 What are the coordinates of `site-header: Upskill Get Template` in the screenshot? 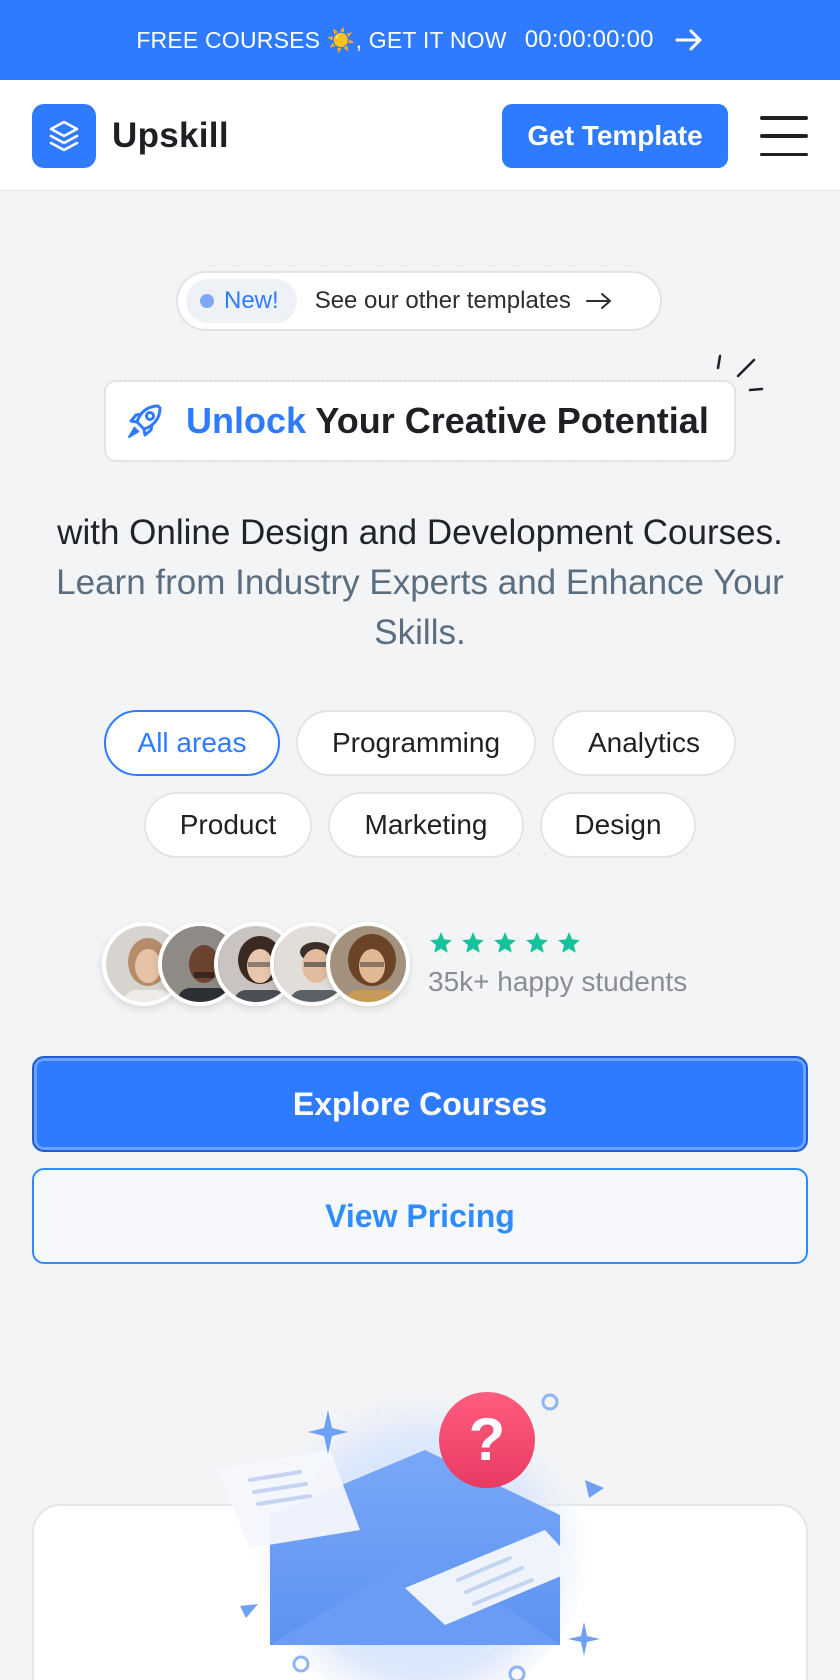 It's located at (420, 135).